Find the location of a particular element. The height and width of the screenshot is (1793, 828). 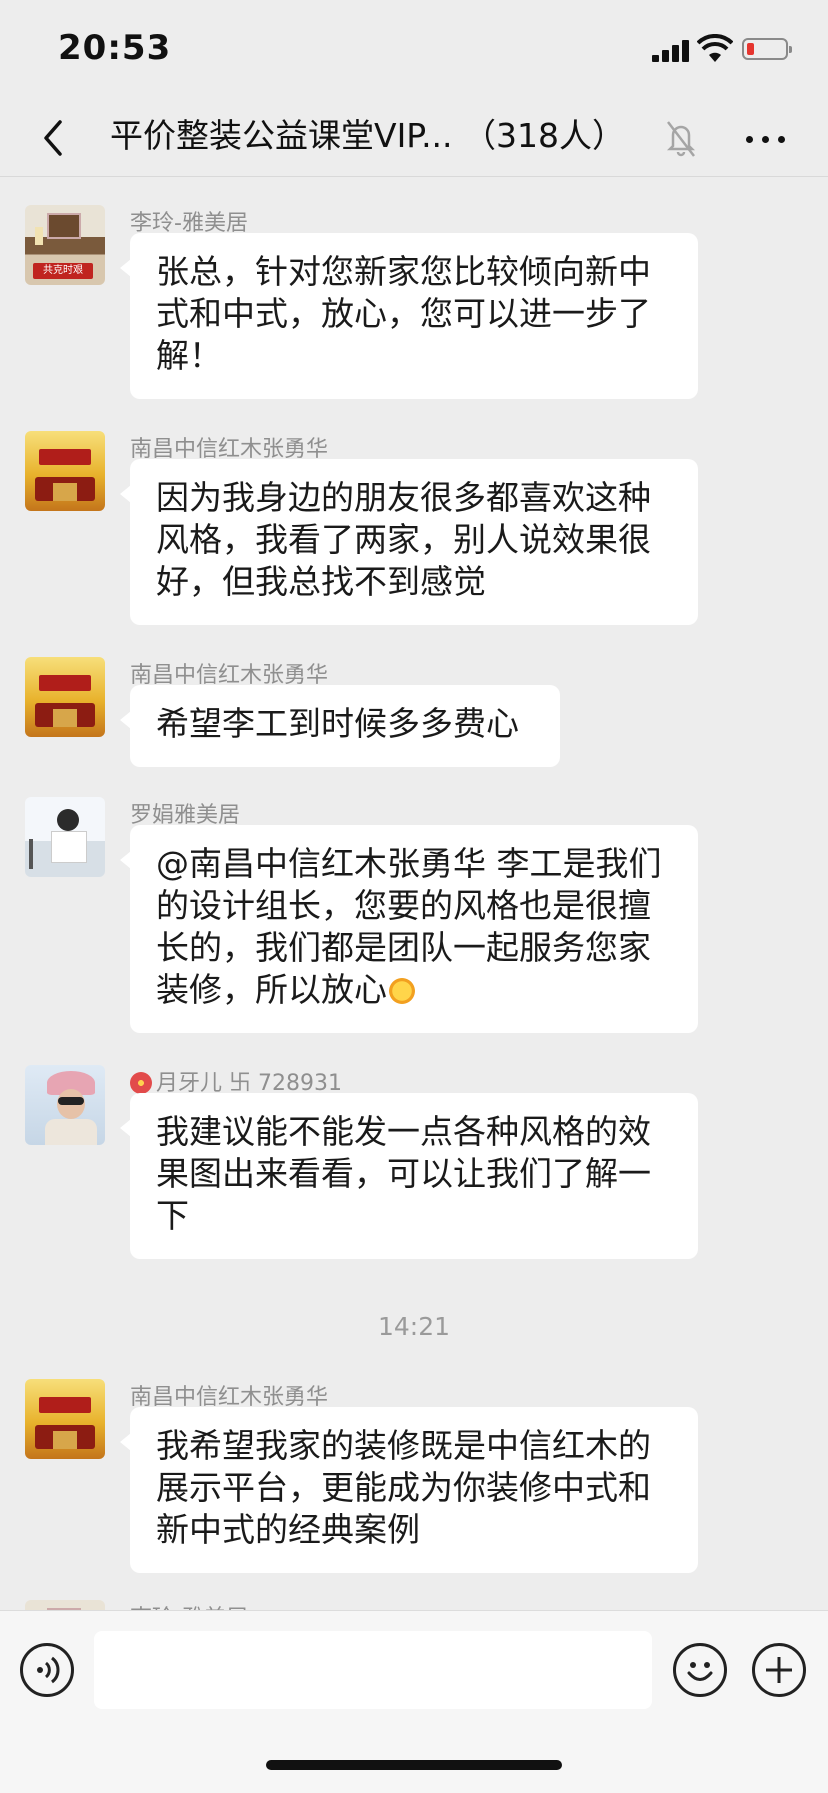

battery-icon is located at coordinates (767, 49).